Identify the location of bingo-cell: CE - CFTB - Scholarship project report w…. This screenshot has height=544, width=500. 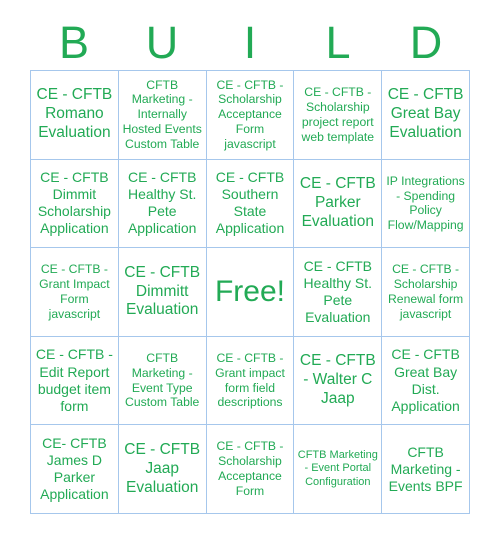
(338, 115).